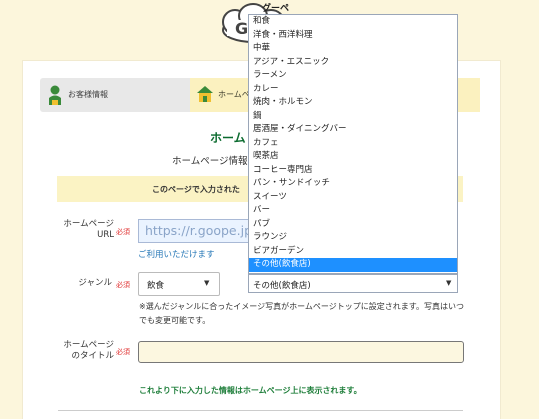  Describe the element at coordinates (353, 211) in the screenshot. I see `dropdown-option: バー` at that location.